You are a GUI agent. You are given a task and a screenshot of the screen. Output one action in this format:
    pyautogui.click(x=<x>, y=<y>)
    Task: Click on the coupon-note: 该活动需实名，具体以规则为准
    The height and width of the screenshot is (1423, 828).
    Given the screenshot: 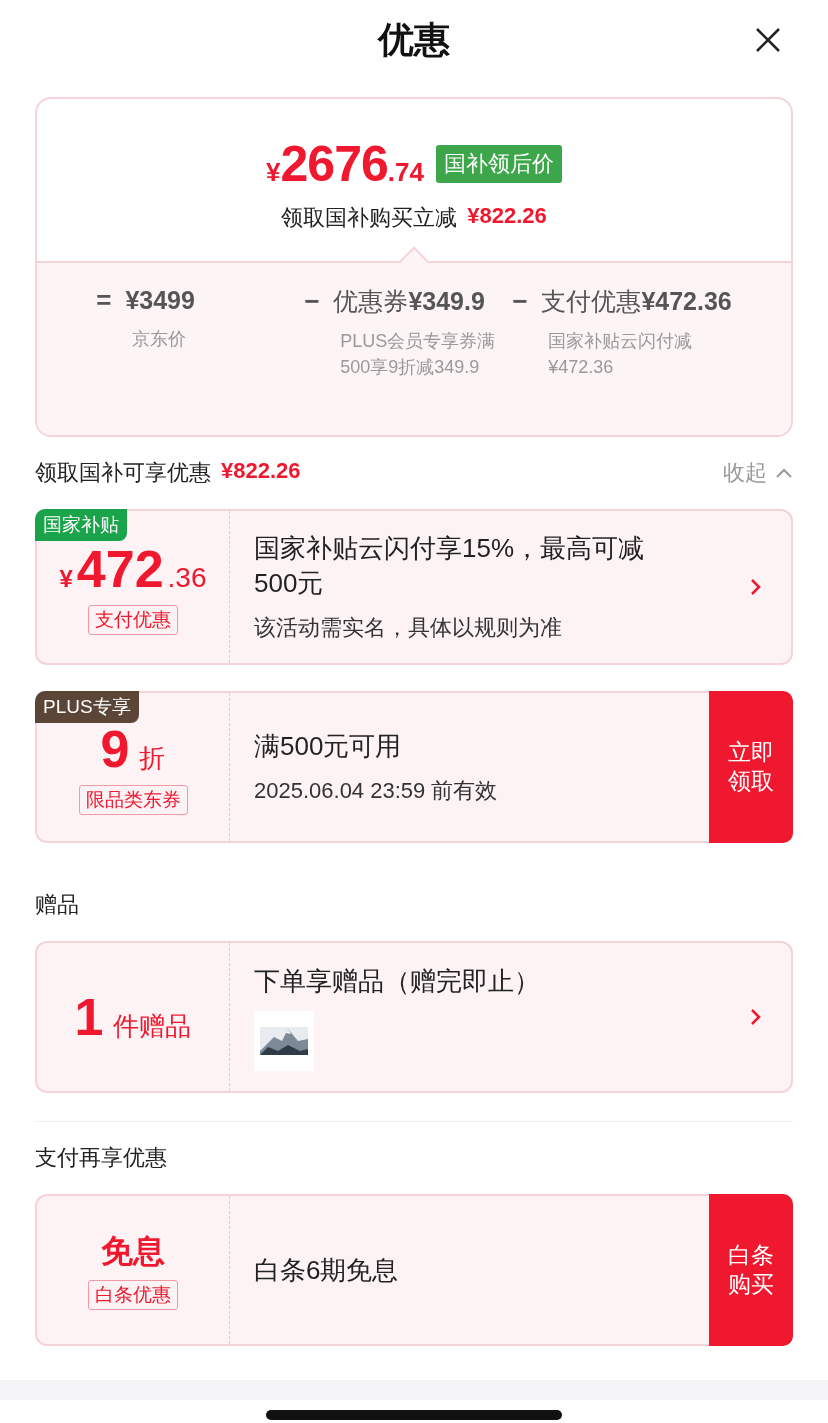 What is the action you would take?
    pyautogui.click(x=408, y=628)
    